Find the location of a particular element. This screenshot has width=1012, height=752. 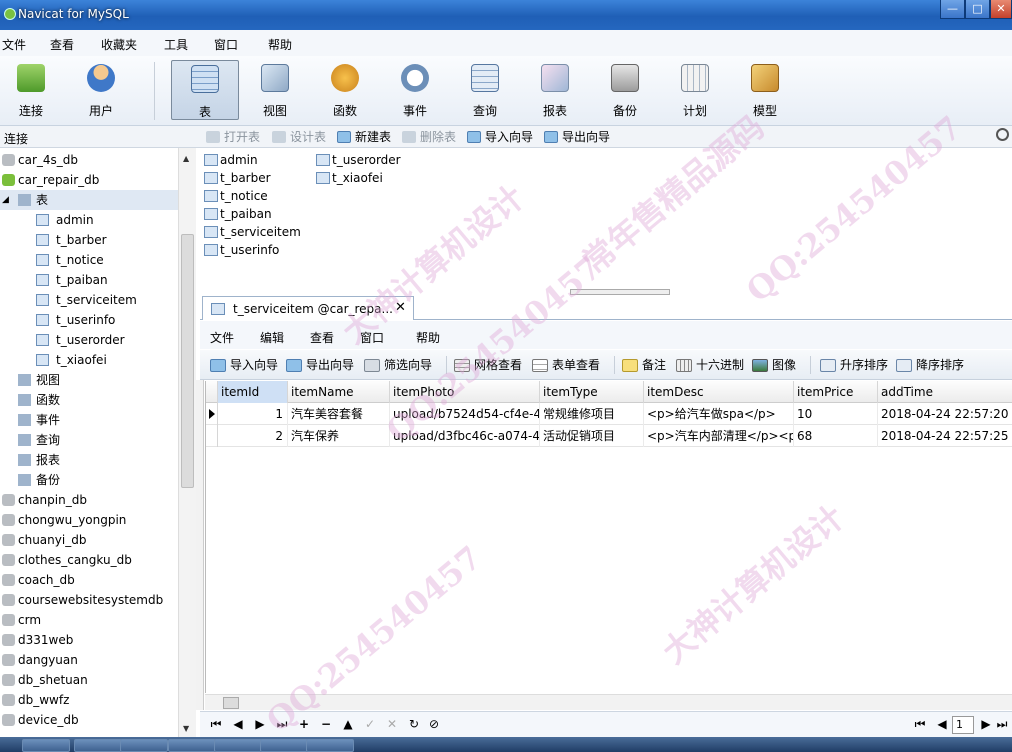

pane-splitter is located at coordinates (620, 292).